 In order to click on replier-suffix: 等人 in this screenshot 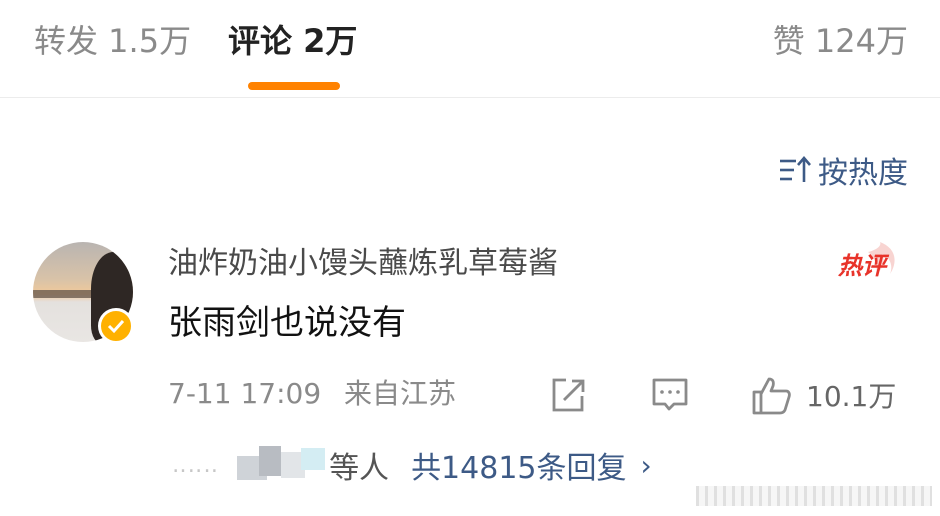, I will do `click(359, 468)`.